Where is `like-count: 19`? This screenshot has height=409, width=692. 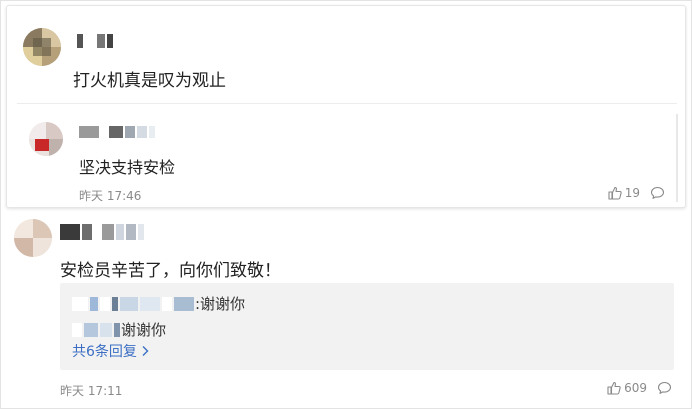 like-count: 19 is located at coordinates (632, 193).